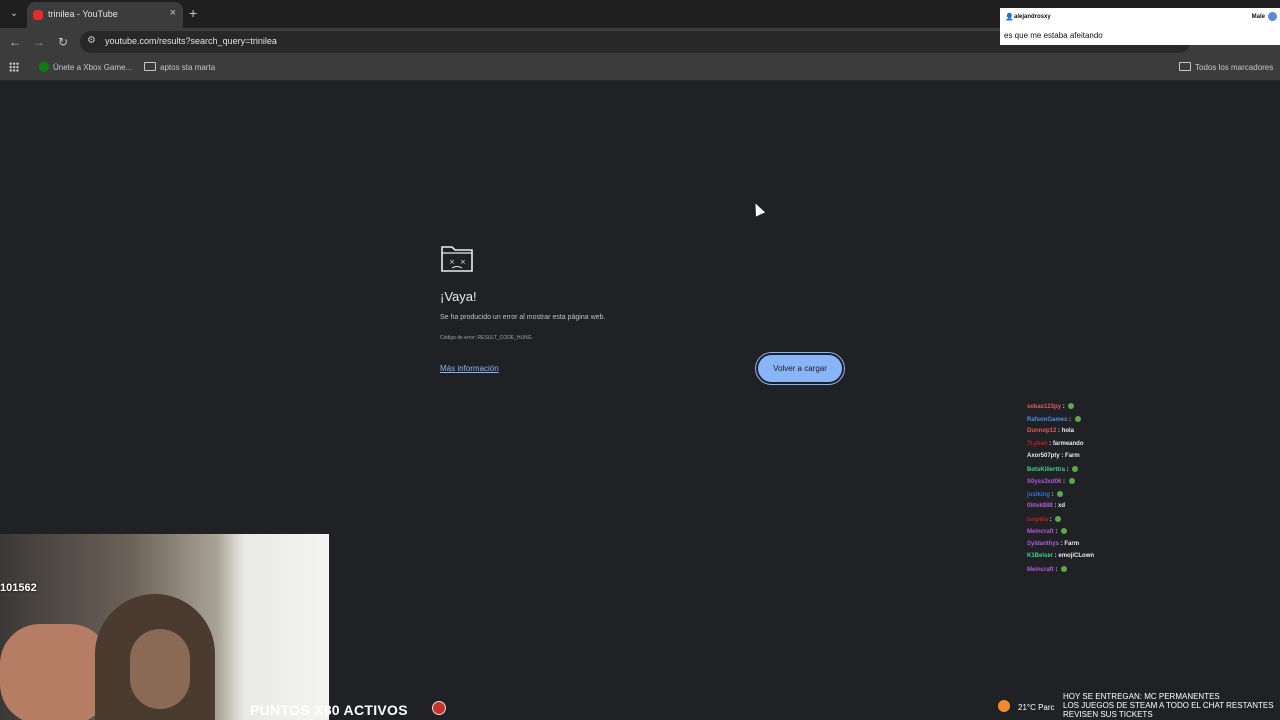 The image size is (1280, 720). I want to click on chat-username: Syldanthys, so click(1043, 544).